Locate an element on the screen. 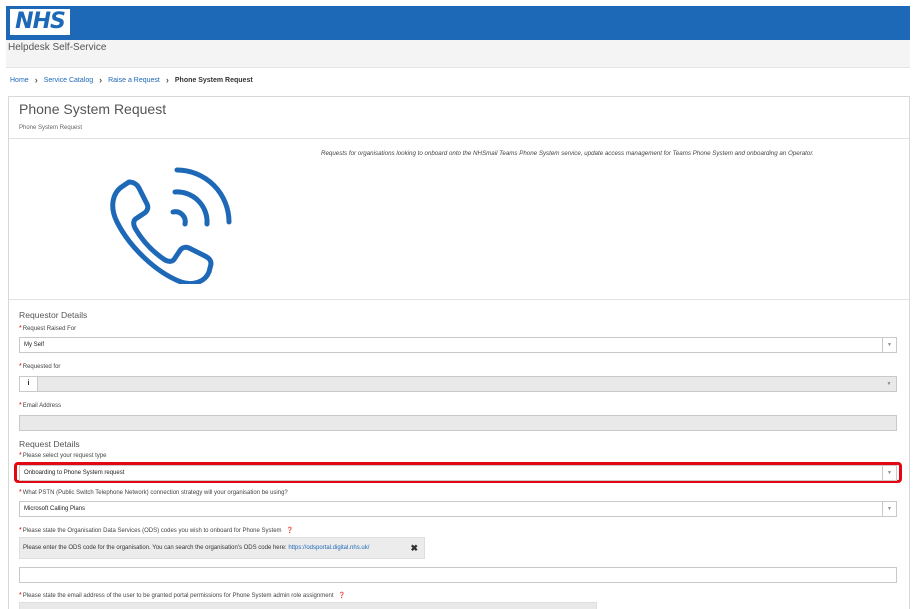 This screenshot has width=916, height=609. ods-portal-link: https://odsportal.digital.nhs.uk/ is located at coordinates (328, 548).